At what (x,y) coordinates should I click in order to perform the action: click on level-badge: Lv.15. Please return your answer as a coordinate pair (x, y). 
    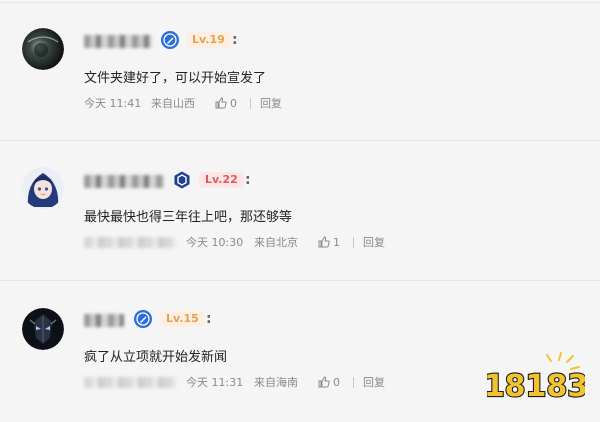
    Looking at the image, I should click on (182, 319).